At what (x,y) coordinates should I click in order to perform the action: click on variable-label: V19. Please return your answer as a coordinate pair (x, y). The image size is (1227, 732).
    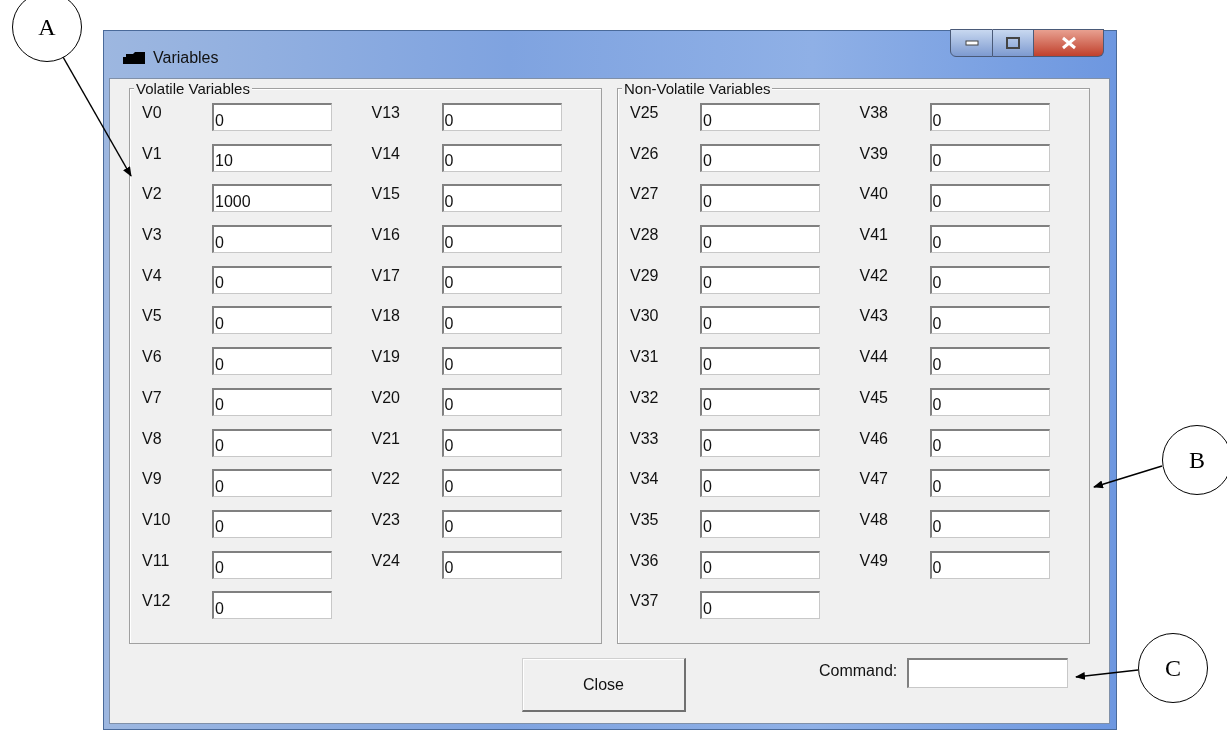
    Looking at the image, I should click on (386, 357).